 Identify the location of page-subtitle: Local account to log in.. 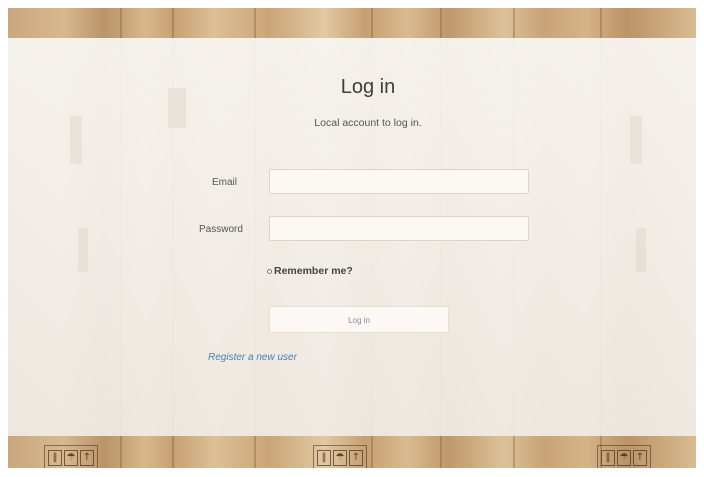
(368, 123).